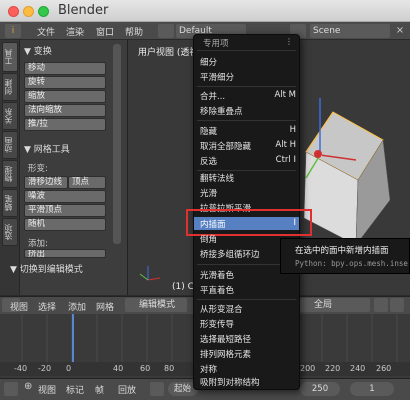 This screenshot has width=410, height=400. What do you see at coordinates (21, 368) in the screenshot?
I see `tick-label: -40` at bounding box center [21, 368].